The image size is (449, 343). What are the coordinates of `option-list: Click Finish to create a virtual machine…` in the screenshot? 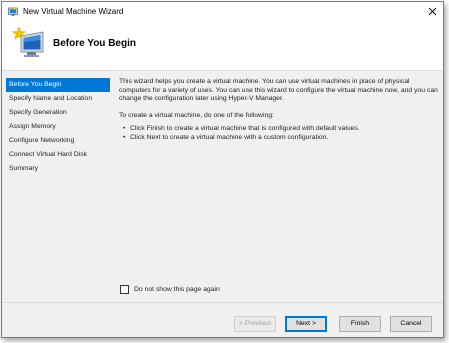 It's located at (279, 133).